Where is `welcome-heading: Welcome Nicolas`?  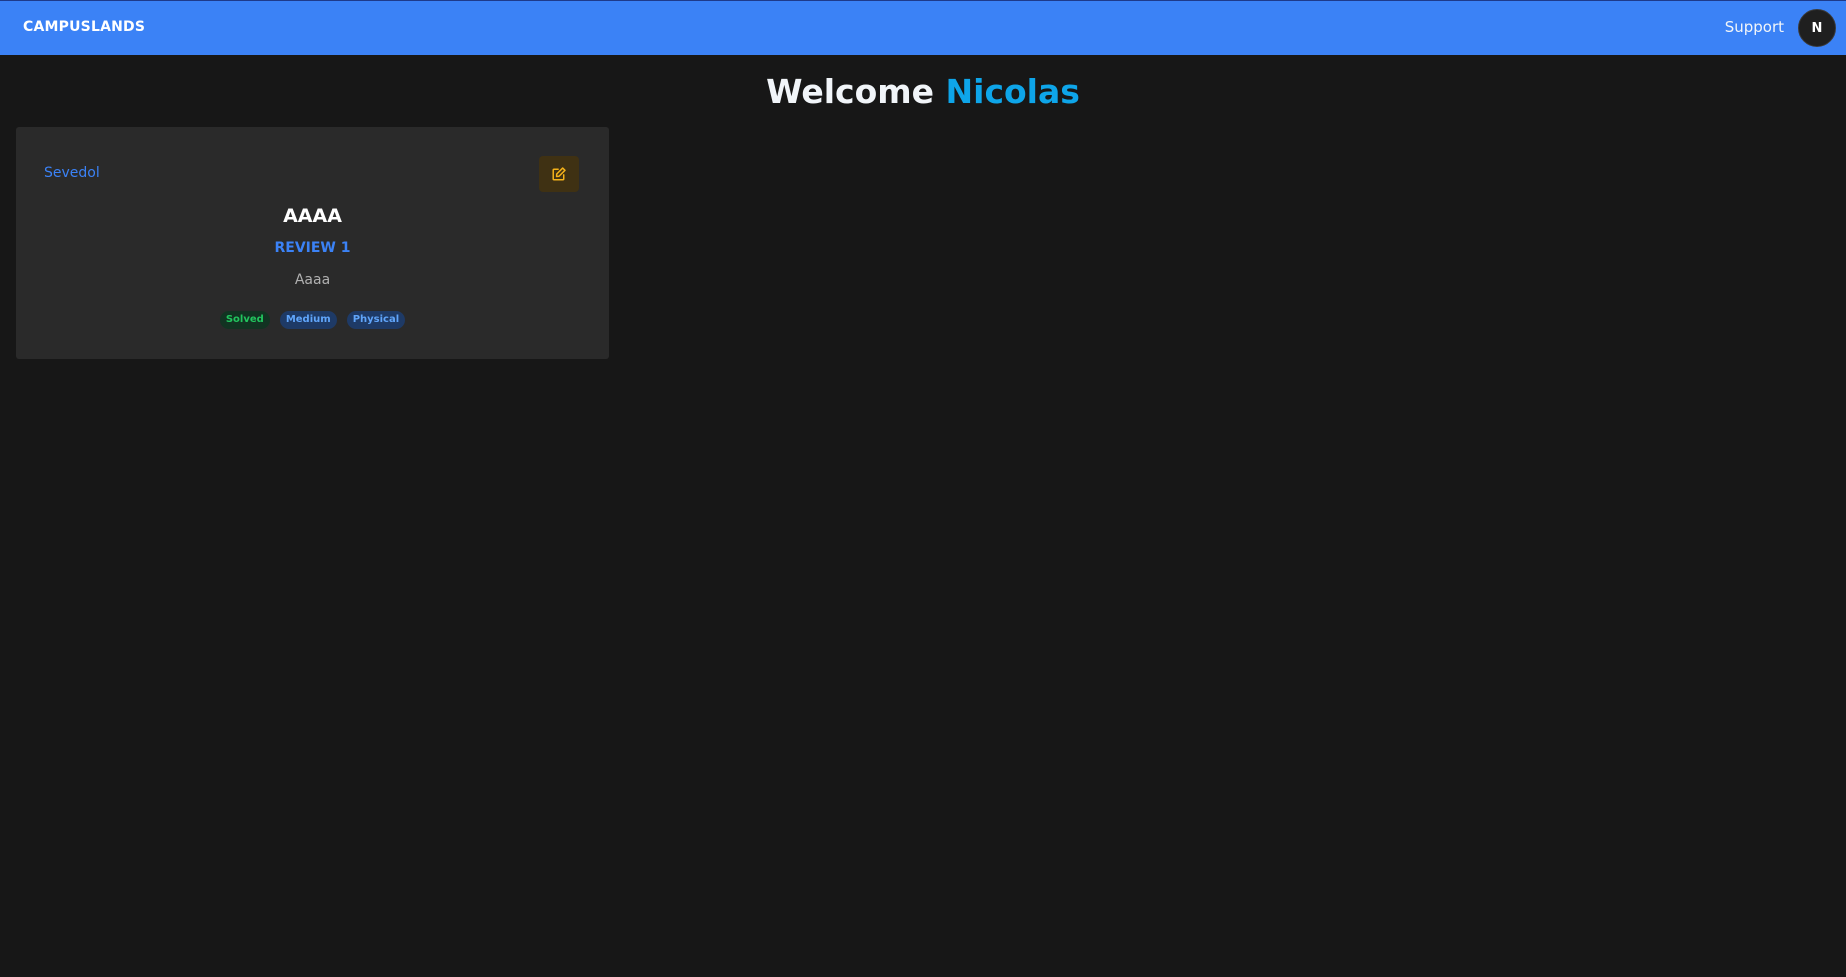 welcome-heading: Welcome Nicolas is located at coordinates (923, 91).